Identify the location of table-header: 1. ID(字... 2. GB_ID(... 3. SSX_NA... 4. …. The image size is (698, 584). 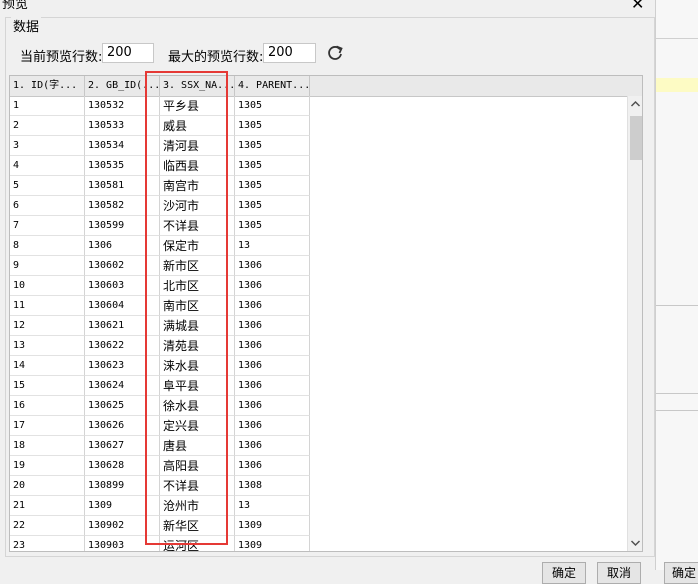
(326, 86).